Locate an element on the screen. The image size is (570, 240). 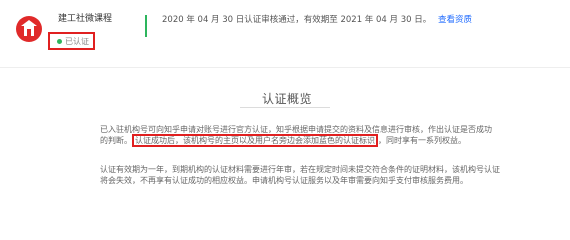
org-logo-icon is located at coordinates (29, 29).